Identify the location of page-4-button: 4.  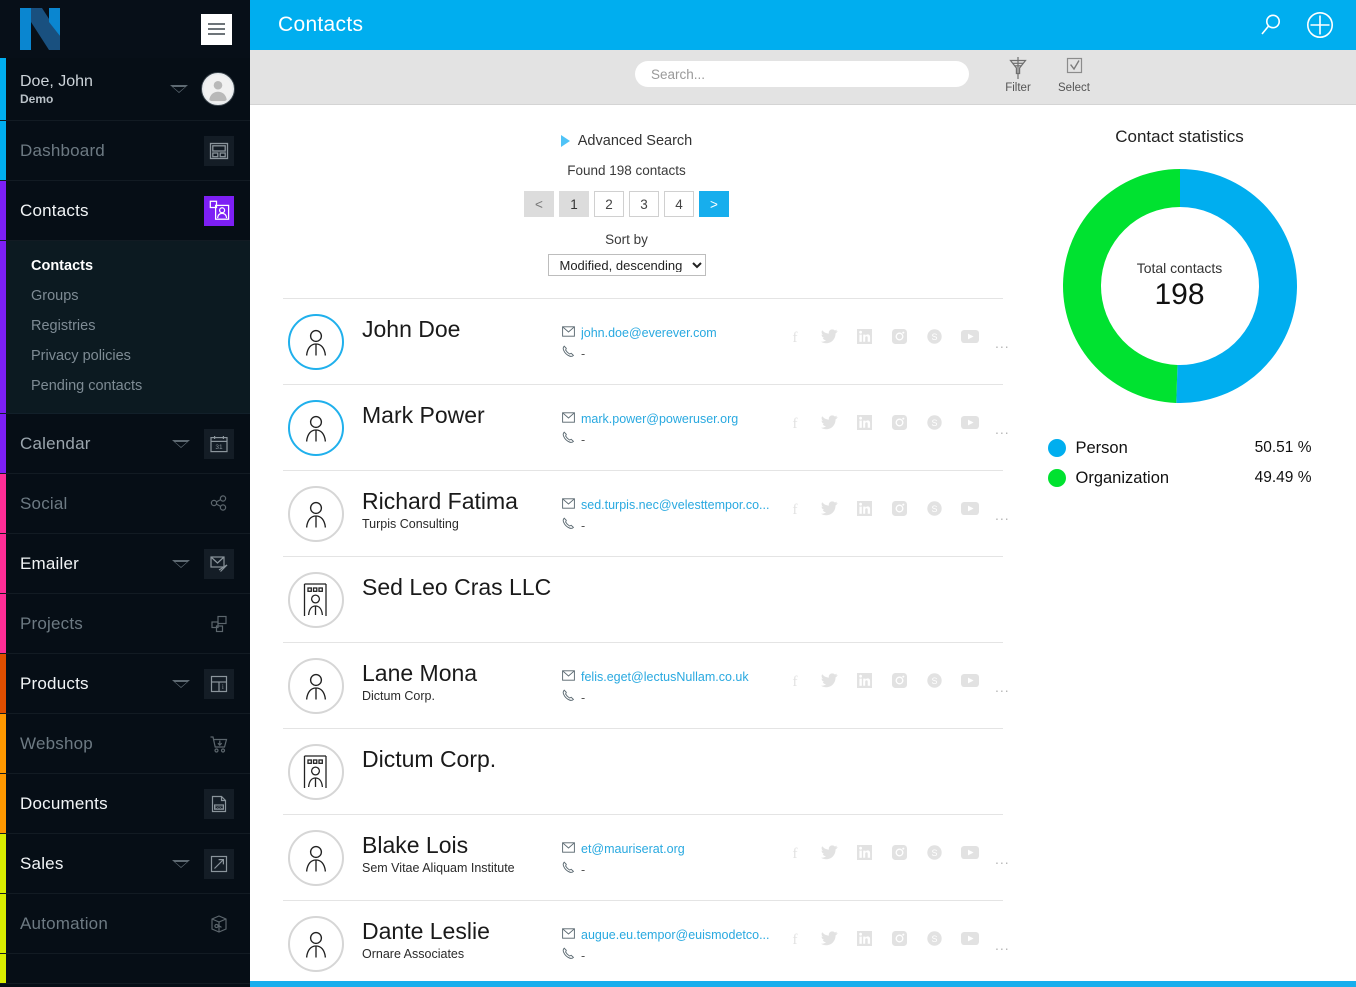
(679, 204).